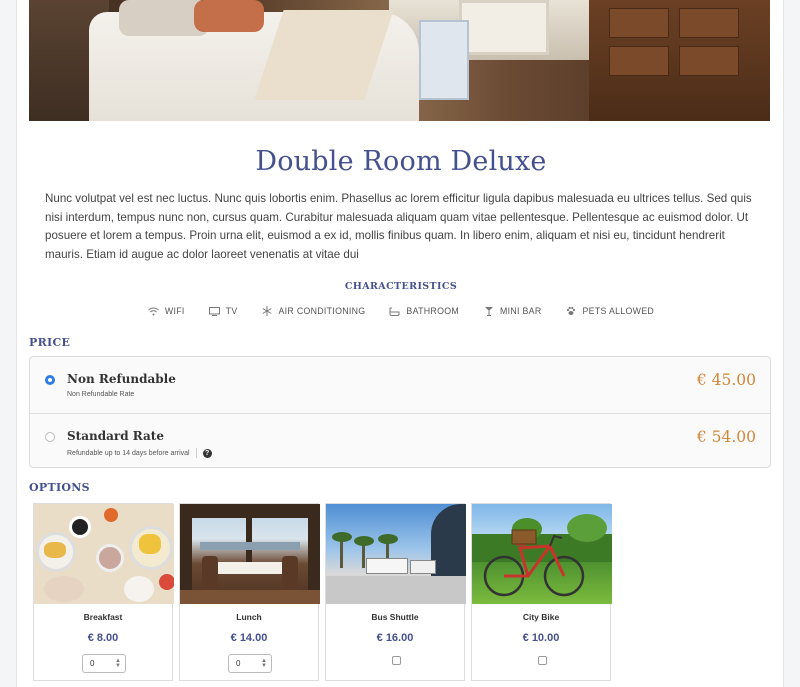 This screenshot has width=800, height=687. I want to click on snowflake-icon, so click(267, 311).